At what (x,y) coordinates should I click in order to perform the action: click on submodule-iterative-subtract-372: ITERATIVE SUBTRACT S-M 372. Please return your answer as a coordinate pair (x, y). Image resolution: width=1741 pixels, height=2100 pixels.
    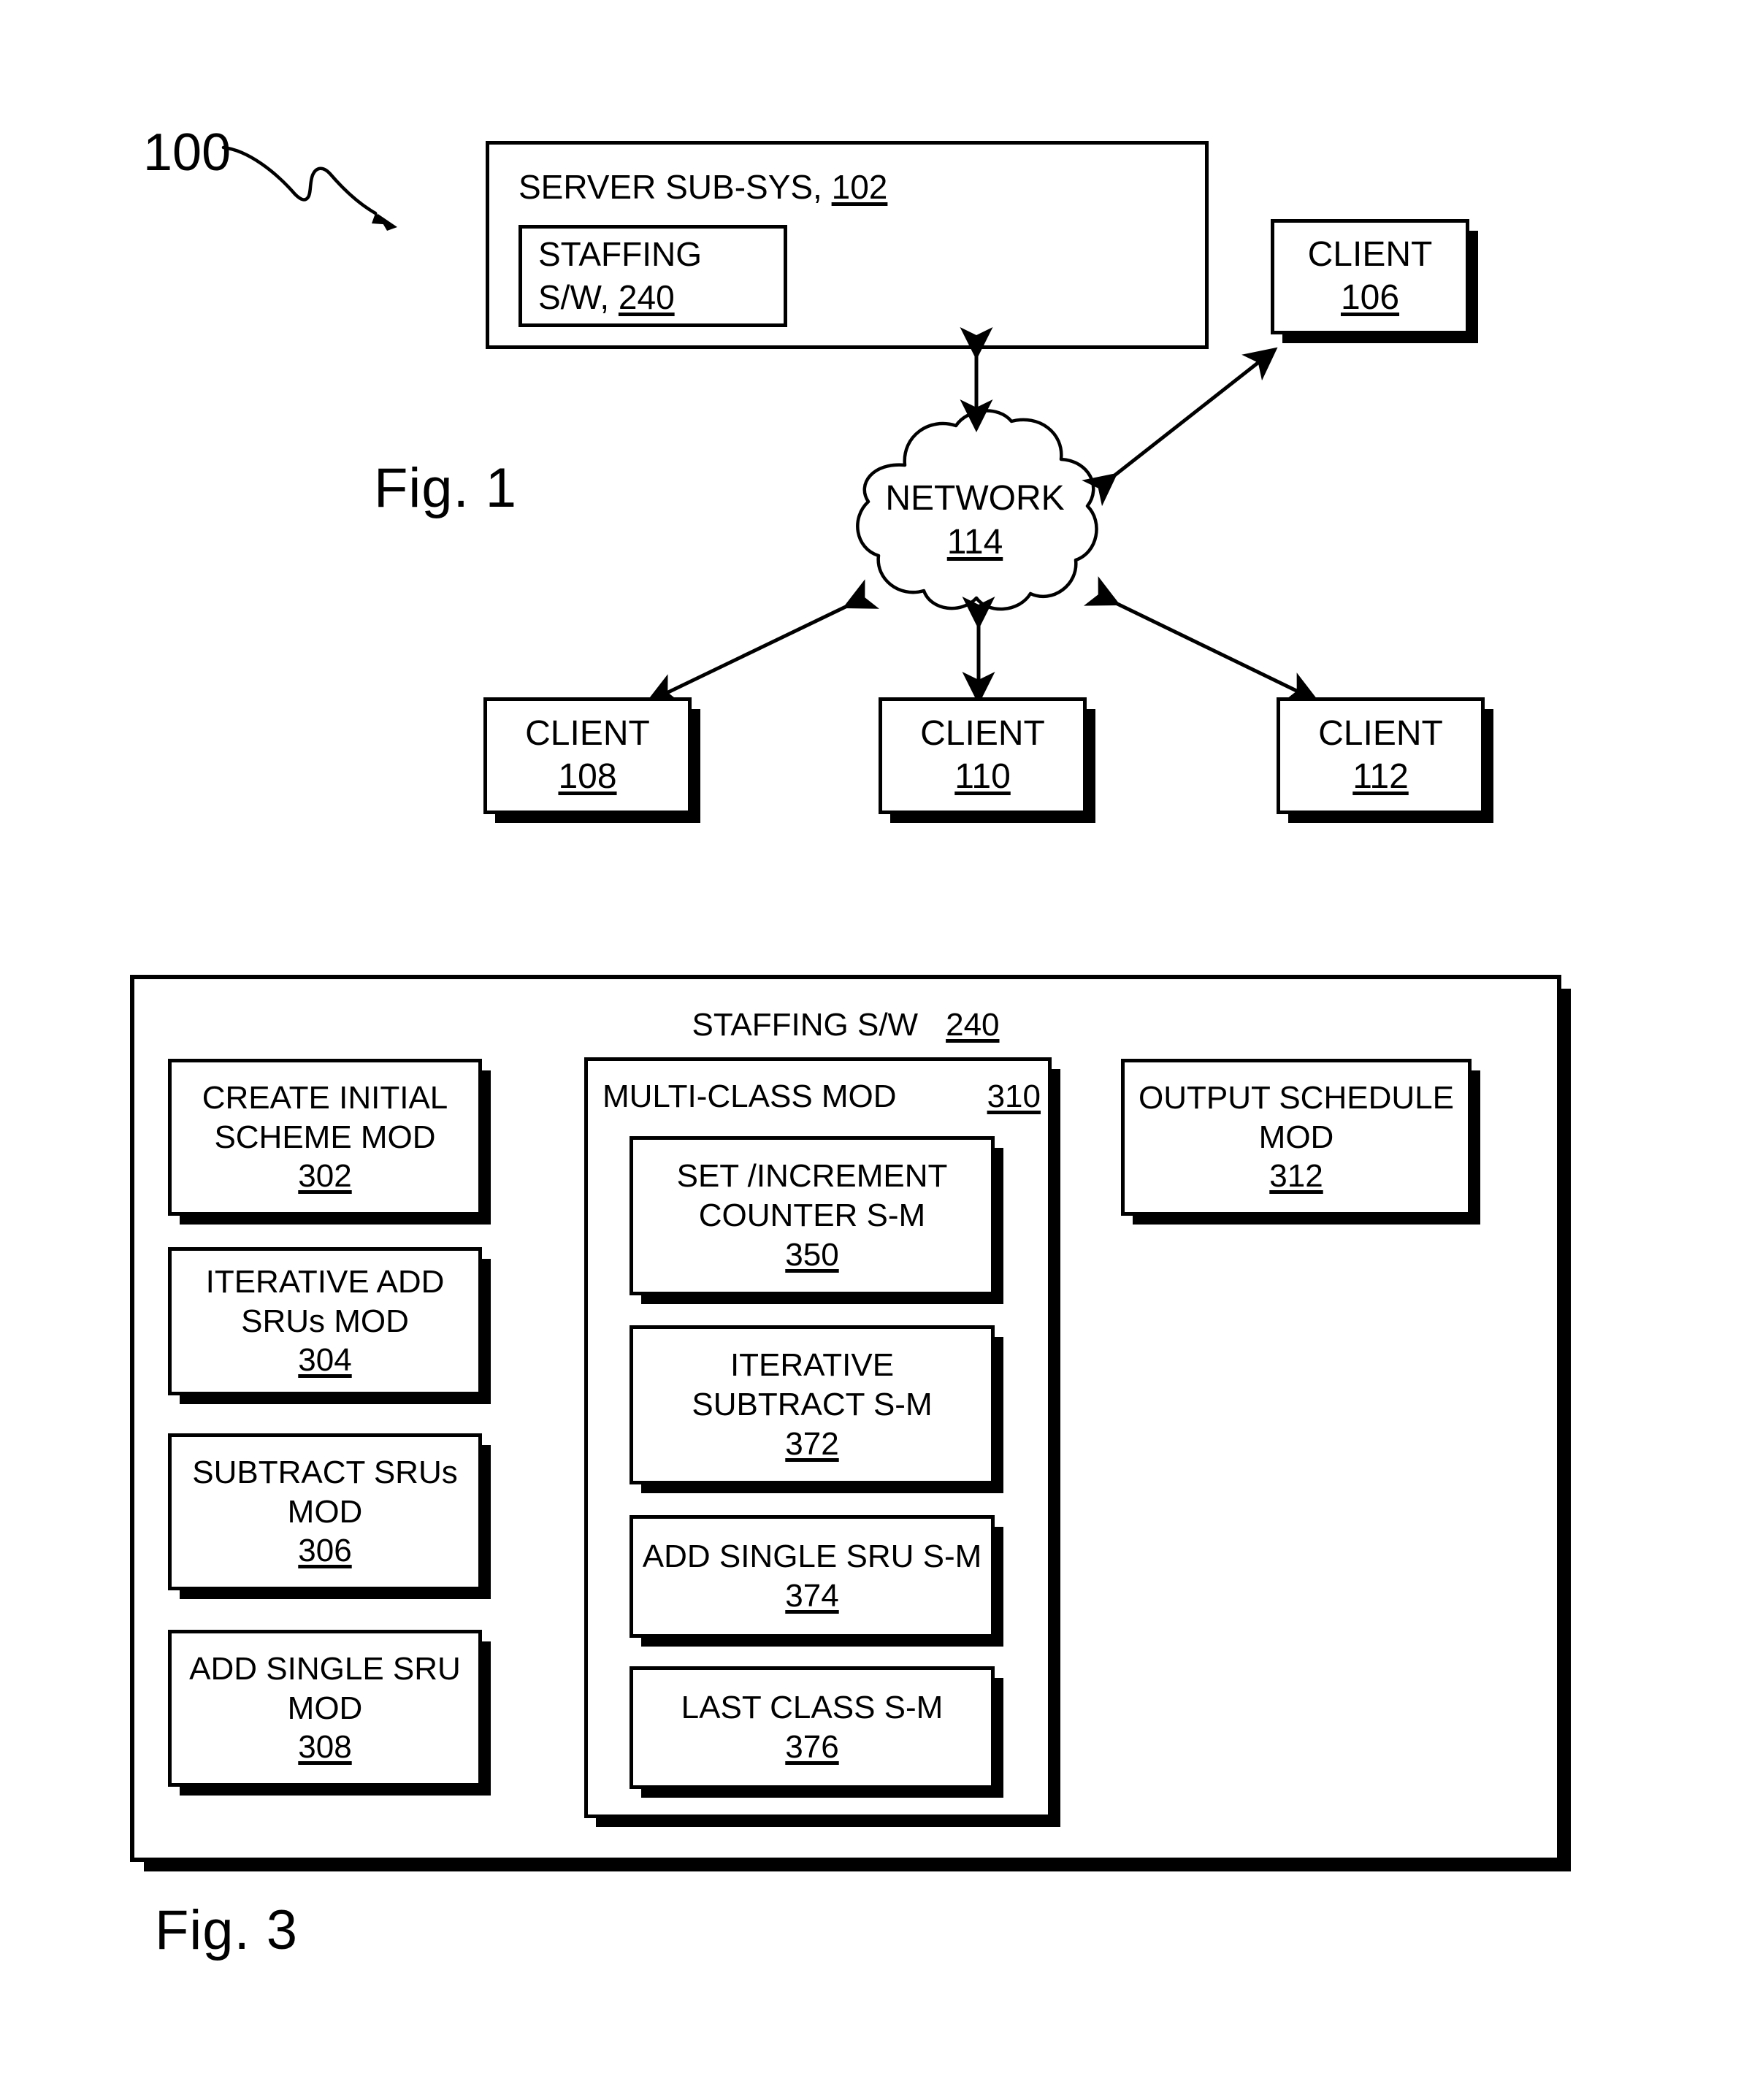
    Looking at the image, I should click on (812, 1404).